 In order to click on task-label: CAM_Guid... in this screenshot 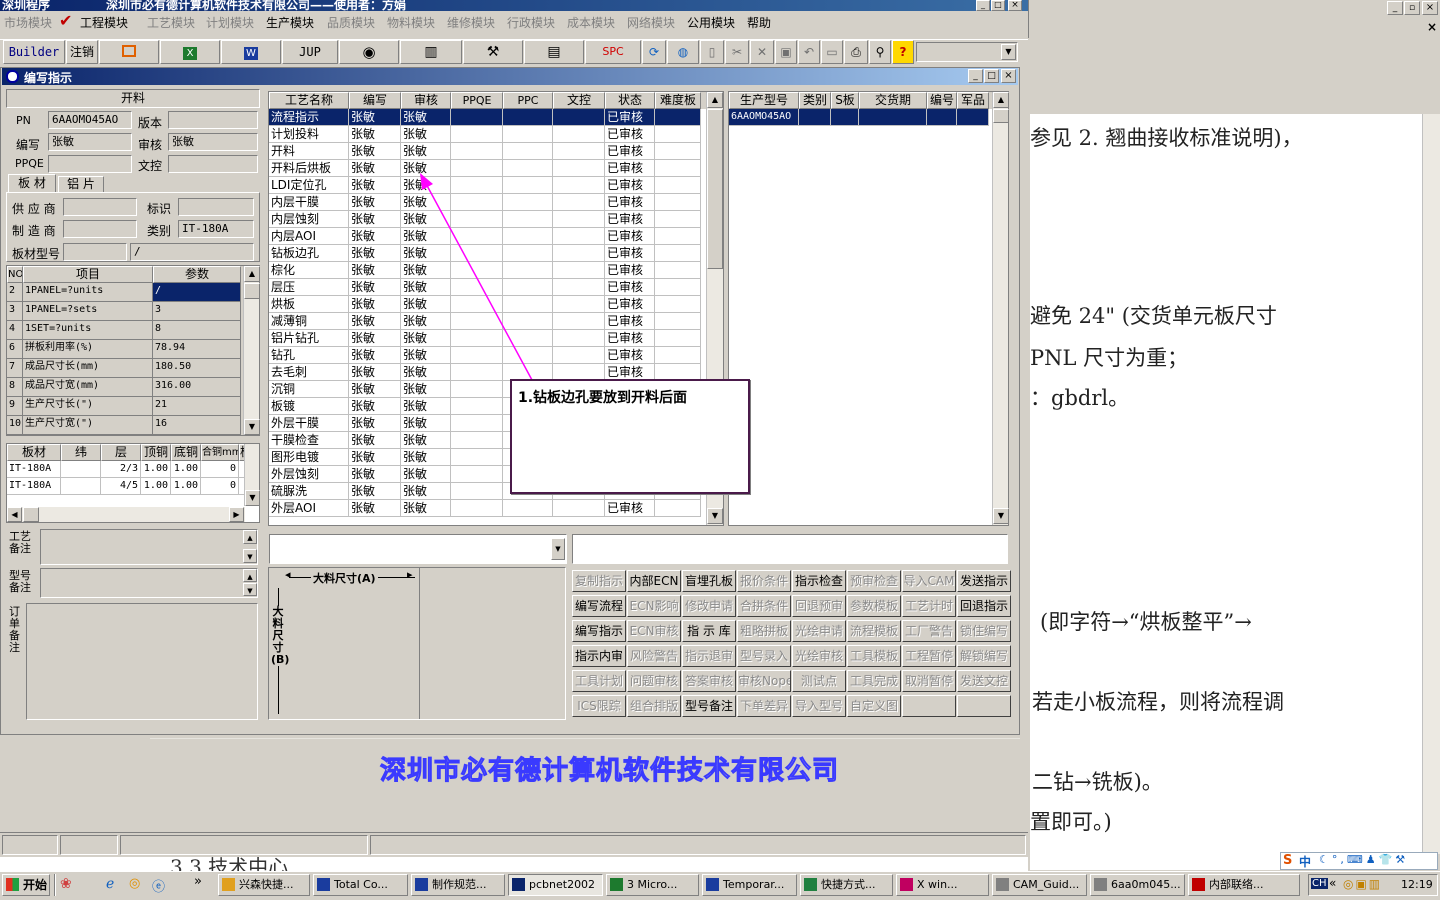, I will do `click(1046, 884)`.